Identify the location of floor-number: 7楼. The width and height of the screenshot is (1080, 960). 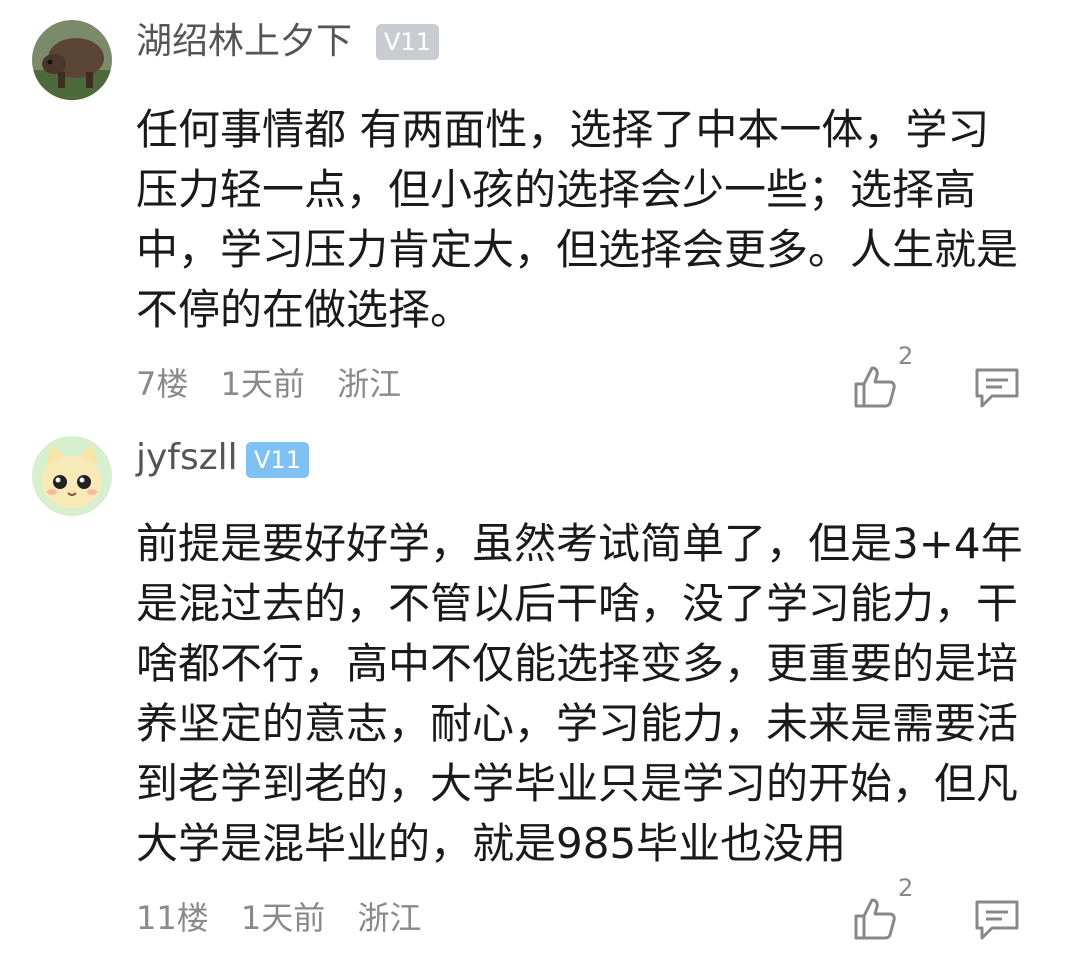
(162, 384).